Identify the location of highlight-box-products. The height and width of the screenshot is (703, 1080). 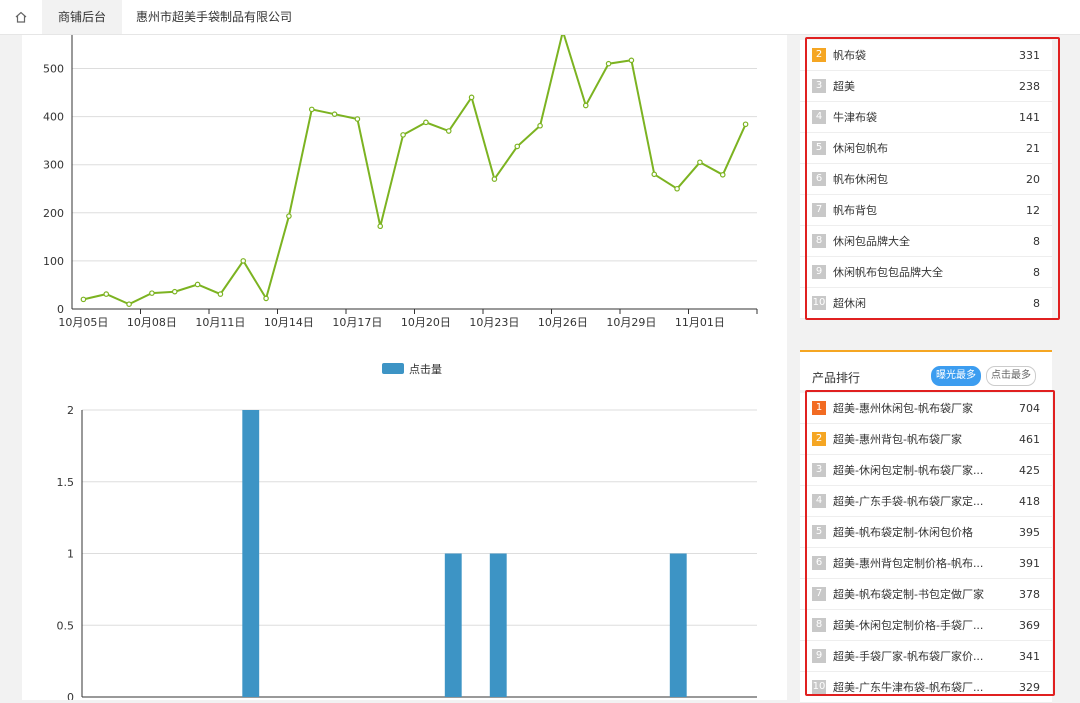
(930, 543).